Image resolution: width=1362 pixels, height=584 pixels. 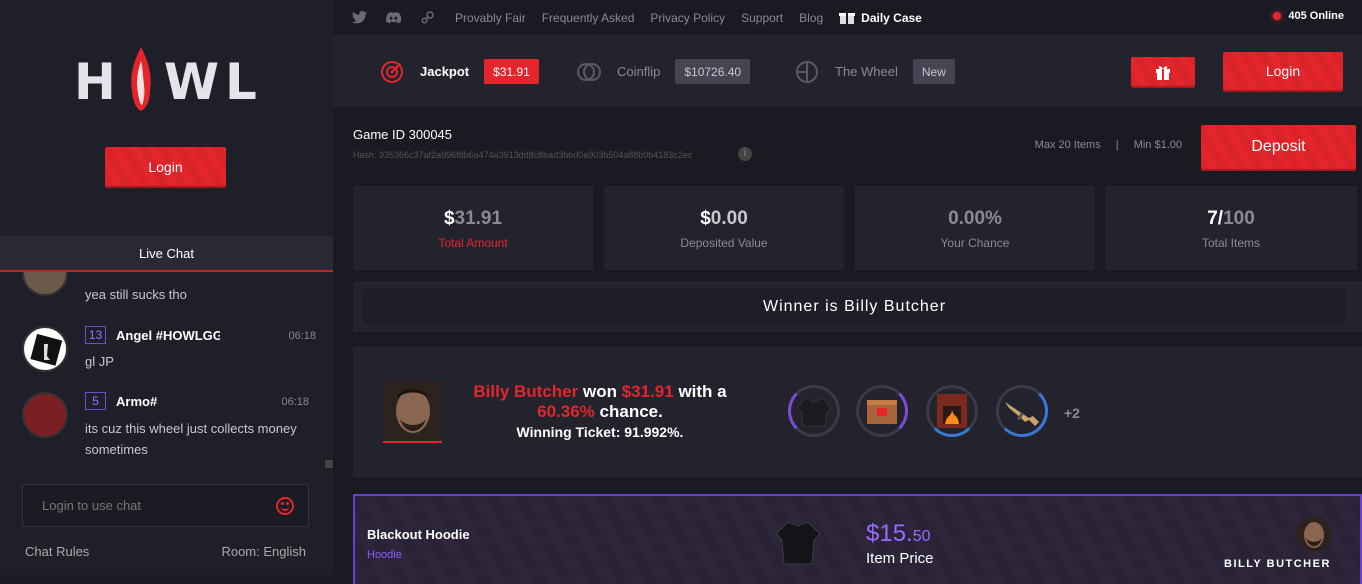 What do you see at coordinates (473, 243) in the screenshot?
I see `stat-label: Total Amount` at bounding box center [473, 243].